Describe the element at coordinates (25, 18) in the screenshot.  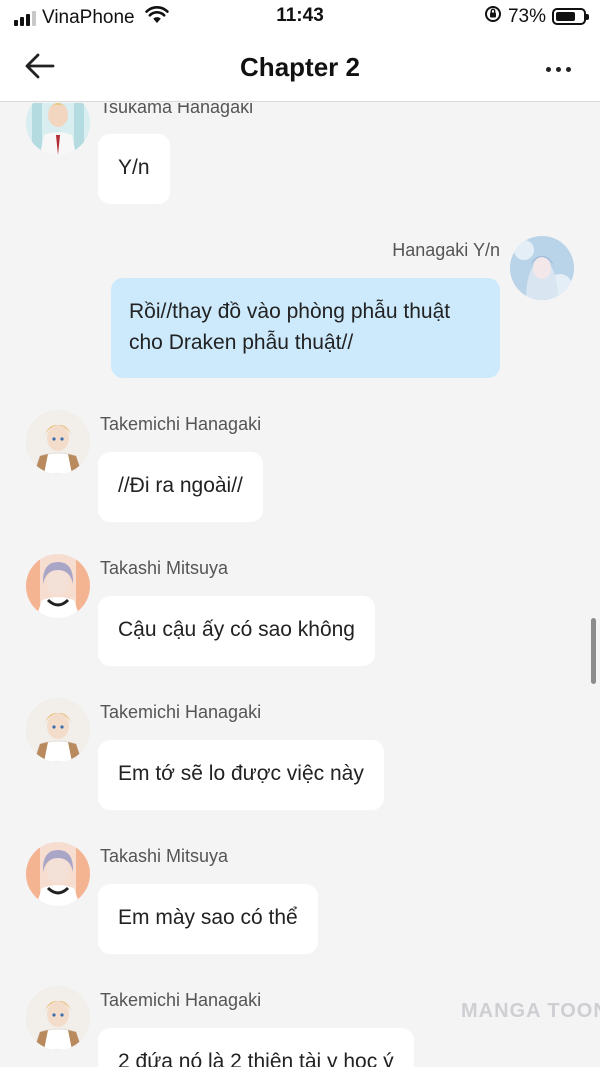
I see `cellular-signal-icon` at that location.